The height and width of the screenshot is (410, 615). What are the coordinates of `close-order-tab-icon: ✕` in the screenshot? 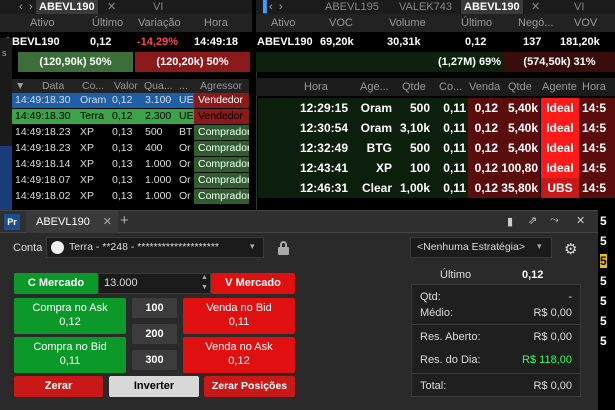 It's located at (107, 222).